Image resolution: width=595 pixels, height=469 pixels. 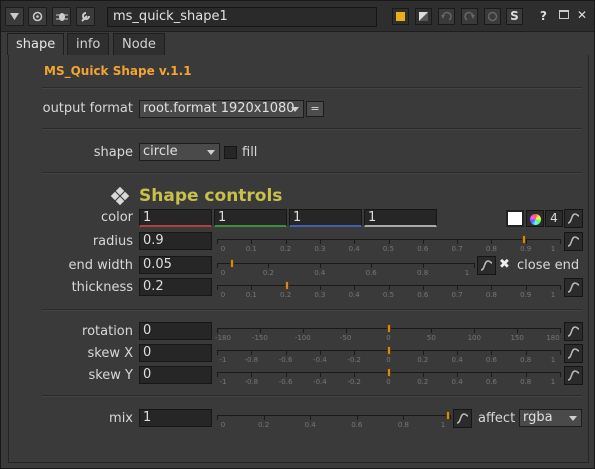 I want to click on radius-label: radius, so click(x=112, y=241).